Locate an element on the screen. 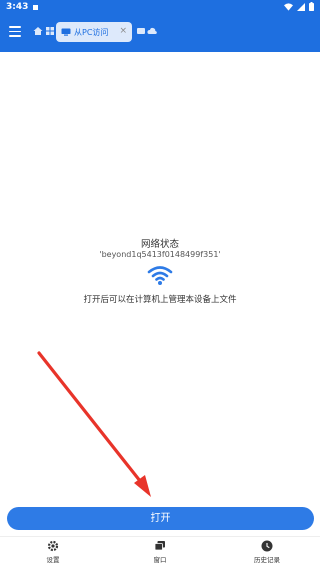 Image resolution: width=320 pixels, height=569 pixels. nav-item-history: 历史记录 is located at coordinates (267, 552).